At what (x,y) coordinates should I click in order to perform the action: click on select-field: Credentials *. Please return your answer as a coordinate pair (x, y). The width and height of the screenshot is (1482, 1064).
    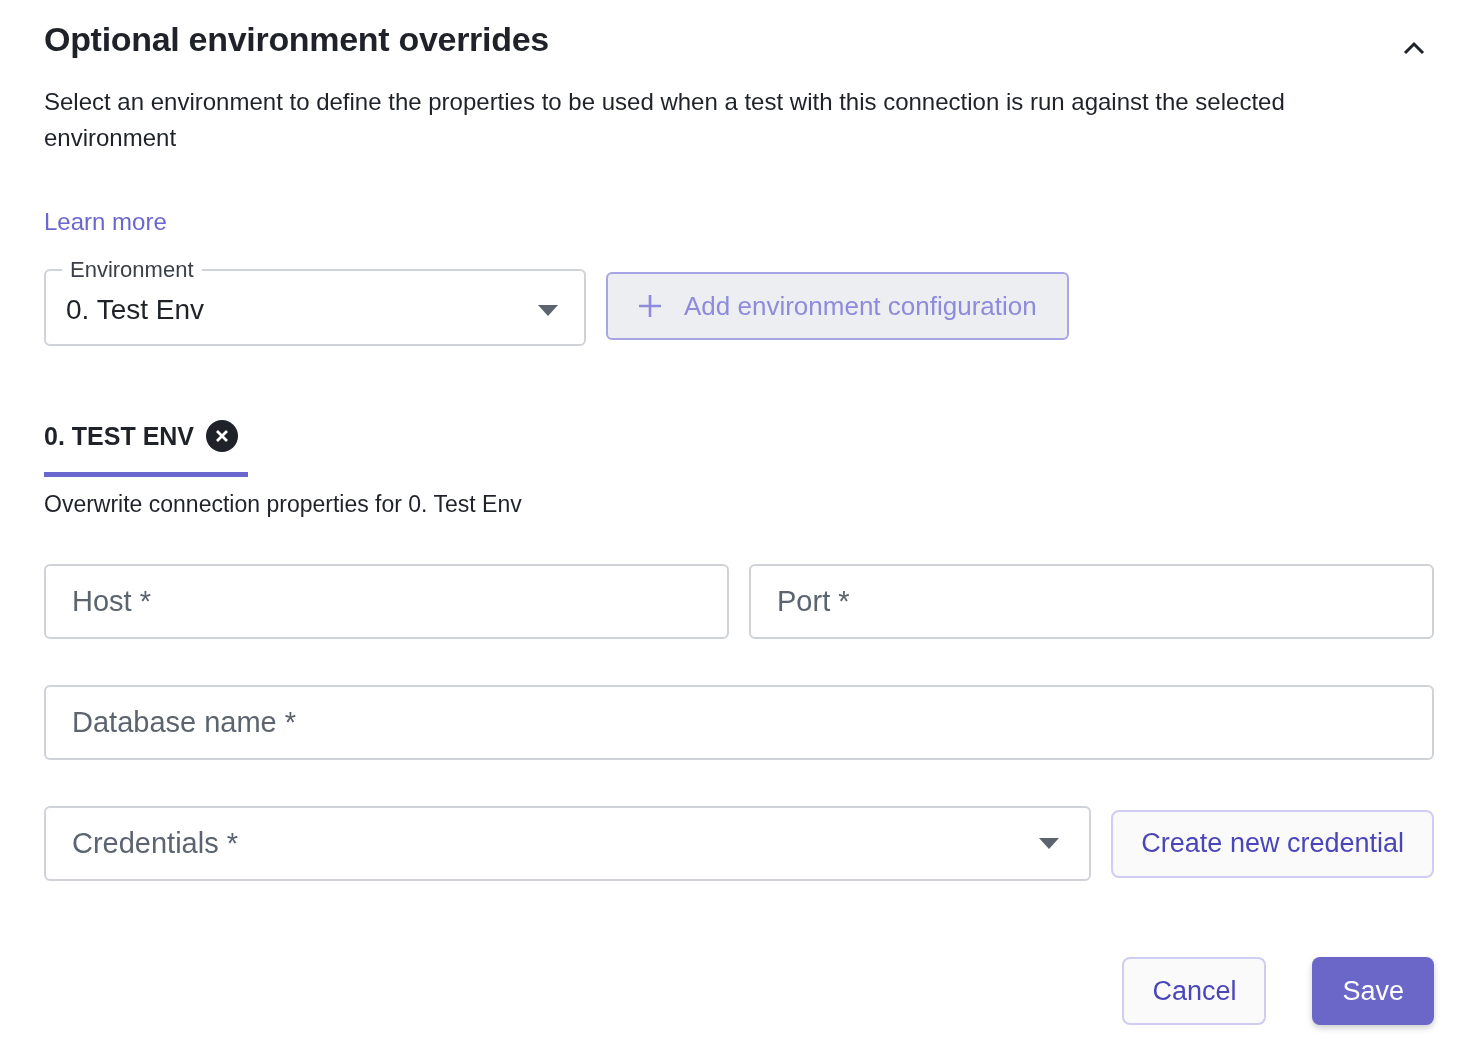
    Looking at the image, I should click on (568, 843).